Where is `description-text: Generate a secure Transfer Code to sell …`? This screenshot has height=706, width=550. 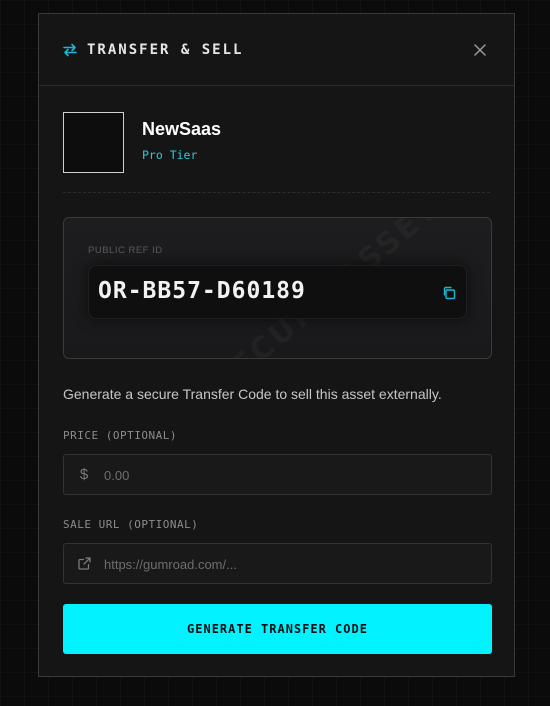 description-text: Generate a secure Transfer Code to sell … is located at coordinates (252, 394).